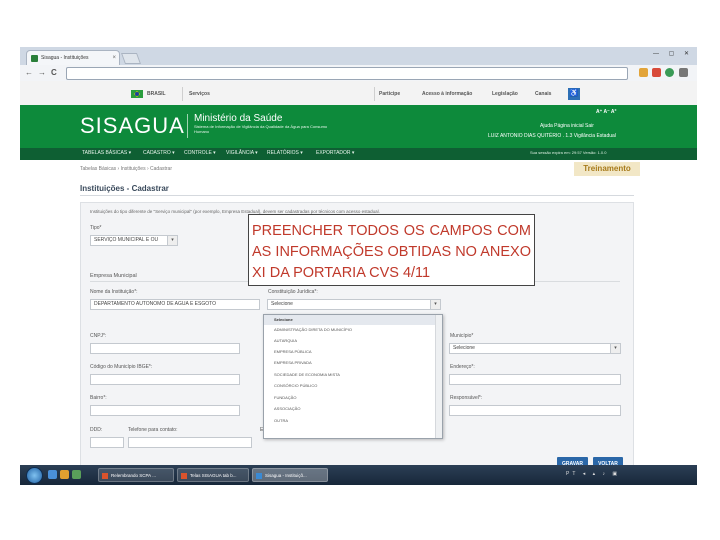  I want to click on gov-link-legislacao: Legislação, so click(505, 94).